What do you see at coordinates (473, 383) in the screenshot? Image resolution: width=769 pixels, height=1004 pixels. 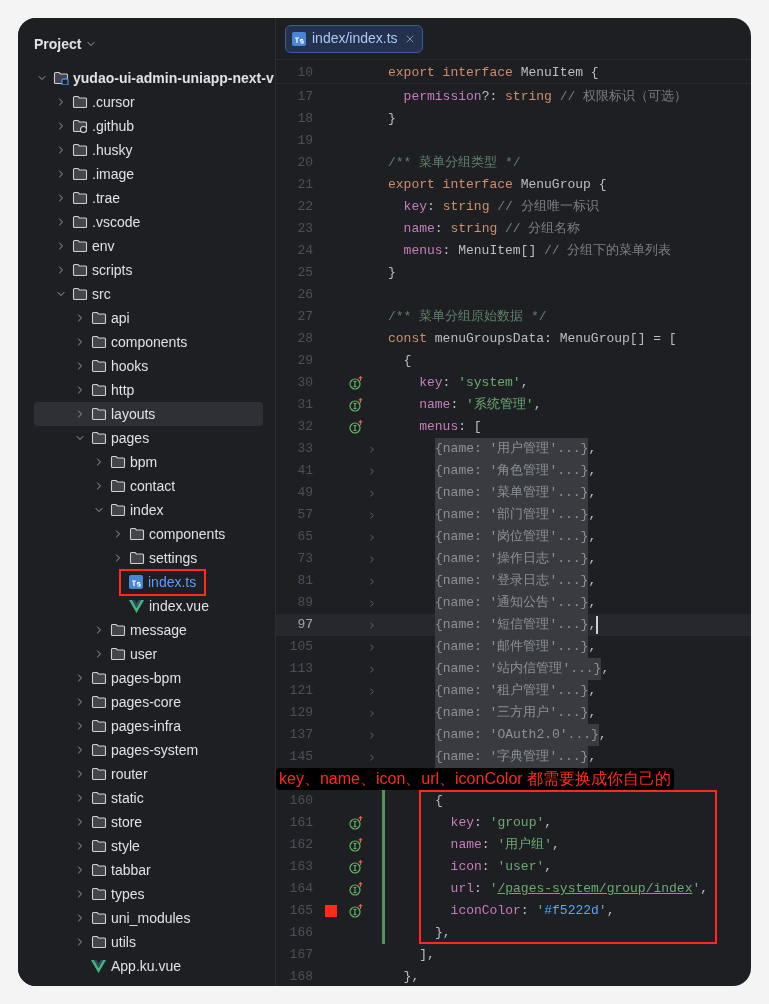 I see `code-line: key: 'system',` at bounding box center [473, 383].